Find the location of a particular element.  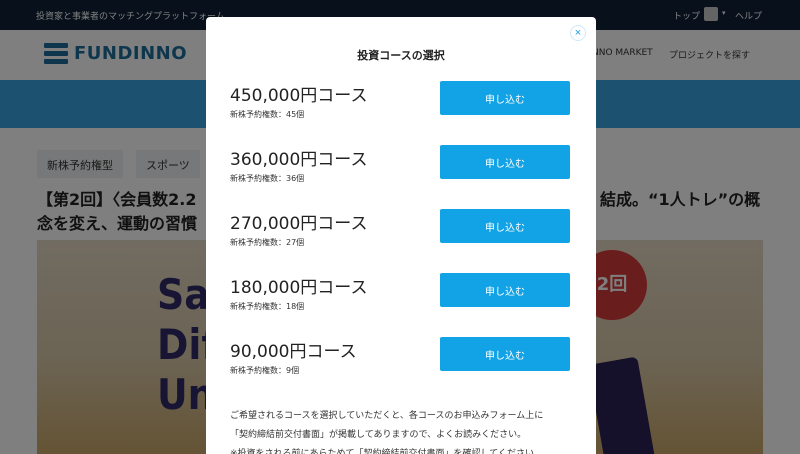

note-line: ご希望されるコースを選択していただくと、各コースのお申込みフォーム上に is located at coordinates (387, 416).